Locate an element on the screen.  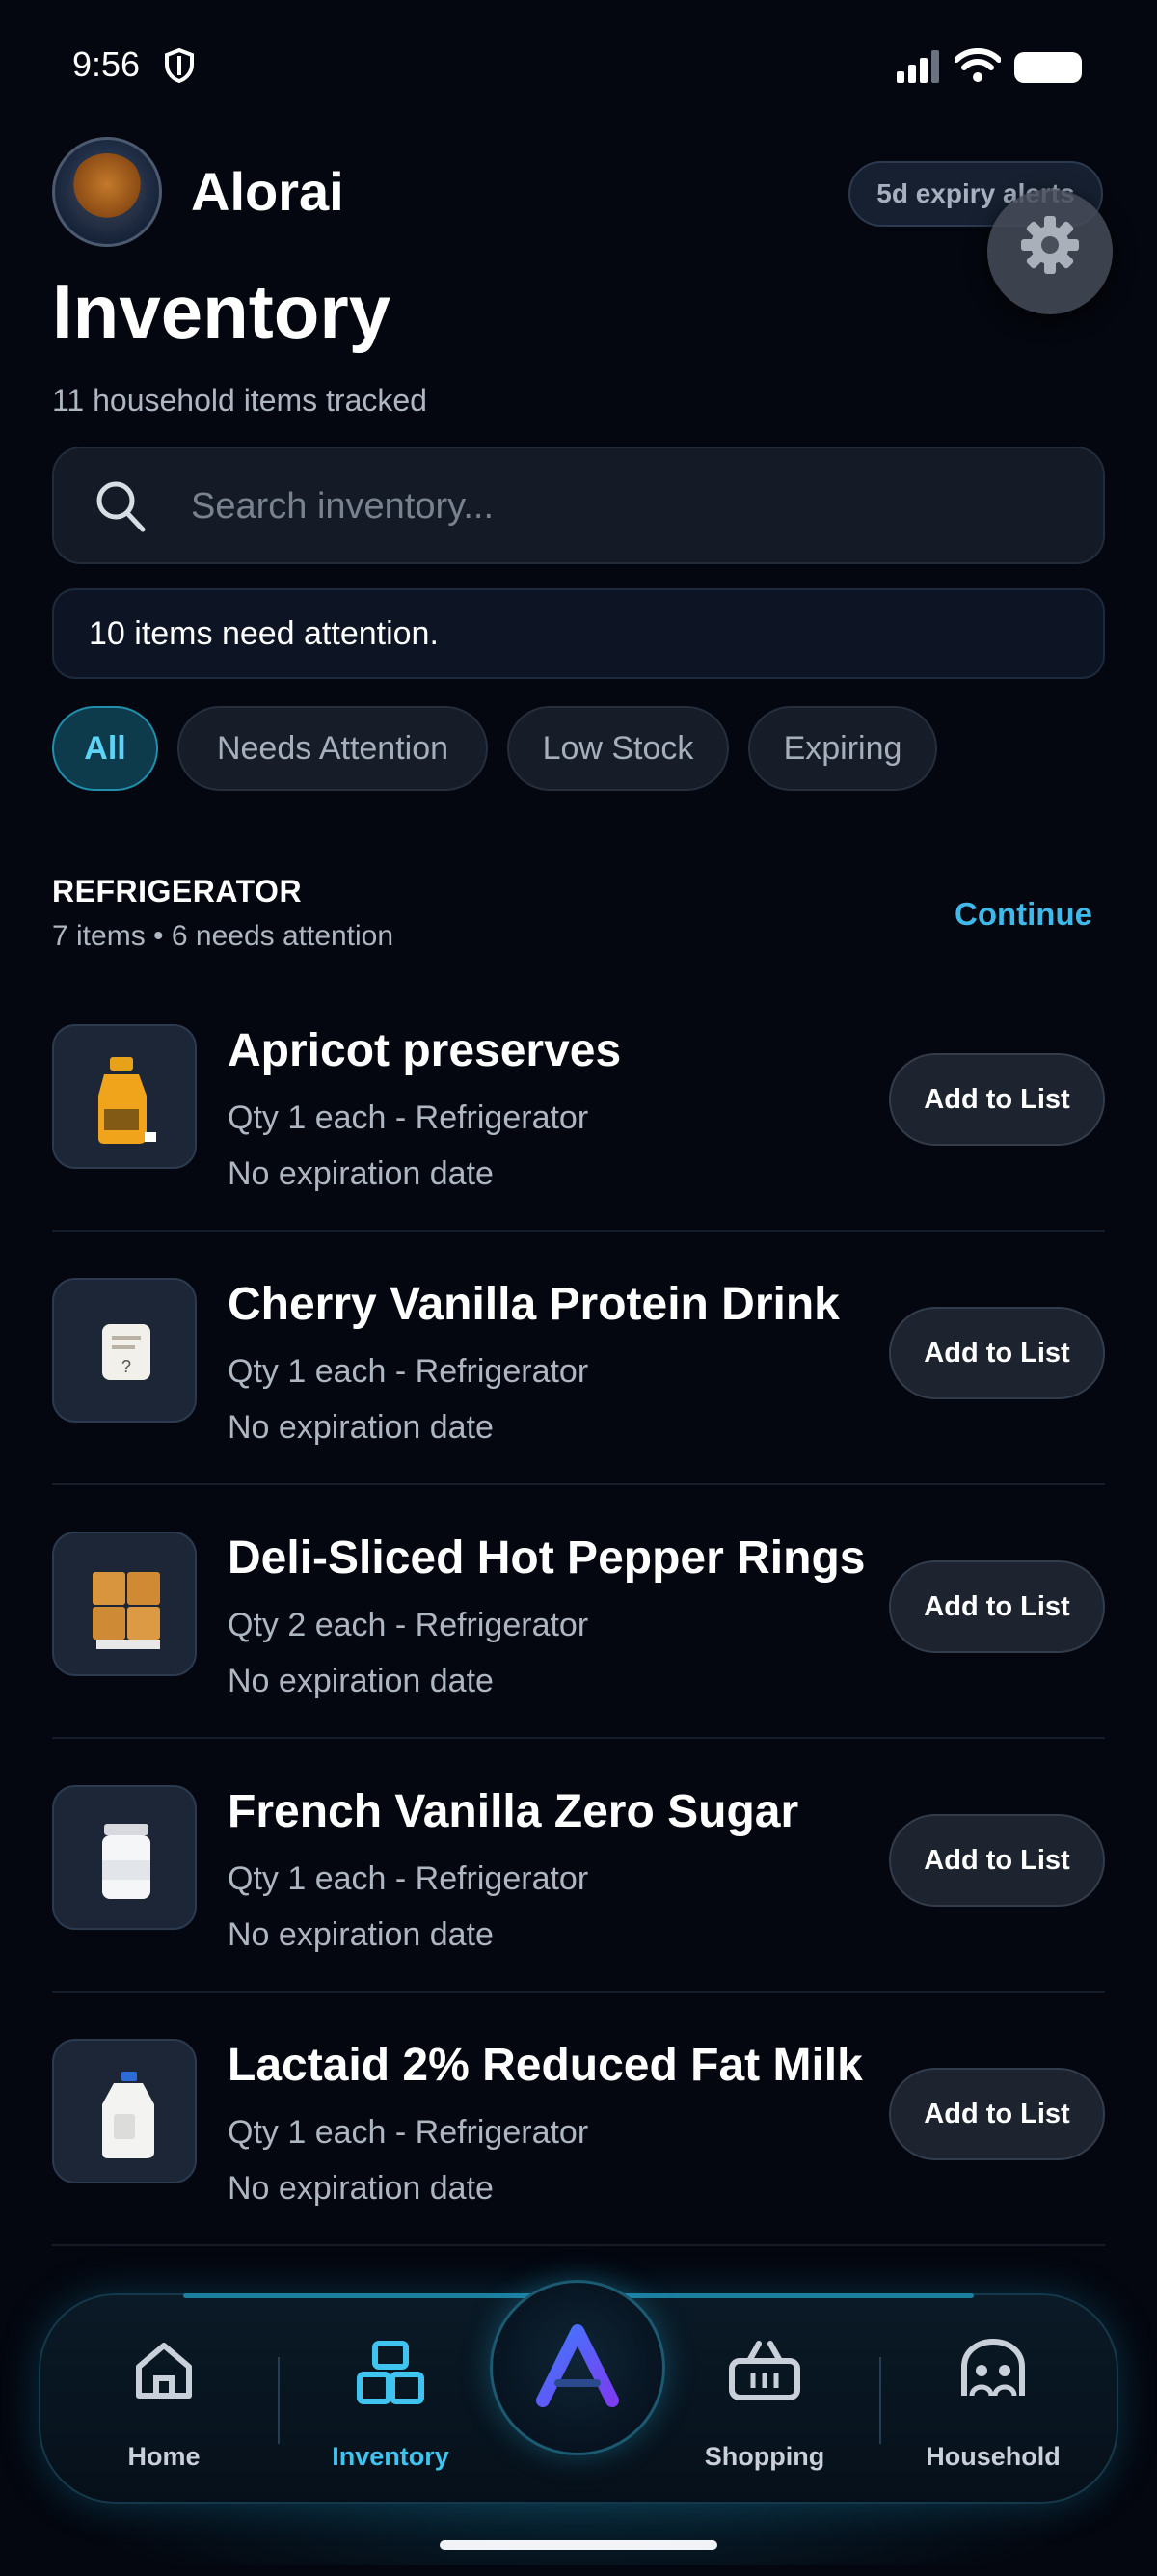
home-icon is located at coordinates (164, 2371).